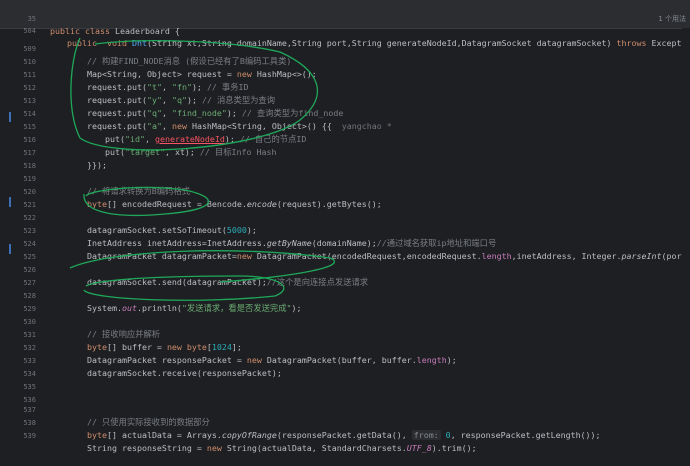  Describe the element at coordinates (345, 178) in the screenshot. I see `code-line: 519 // 将请求转换为B编码格式` at that location.